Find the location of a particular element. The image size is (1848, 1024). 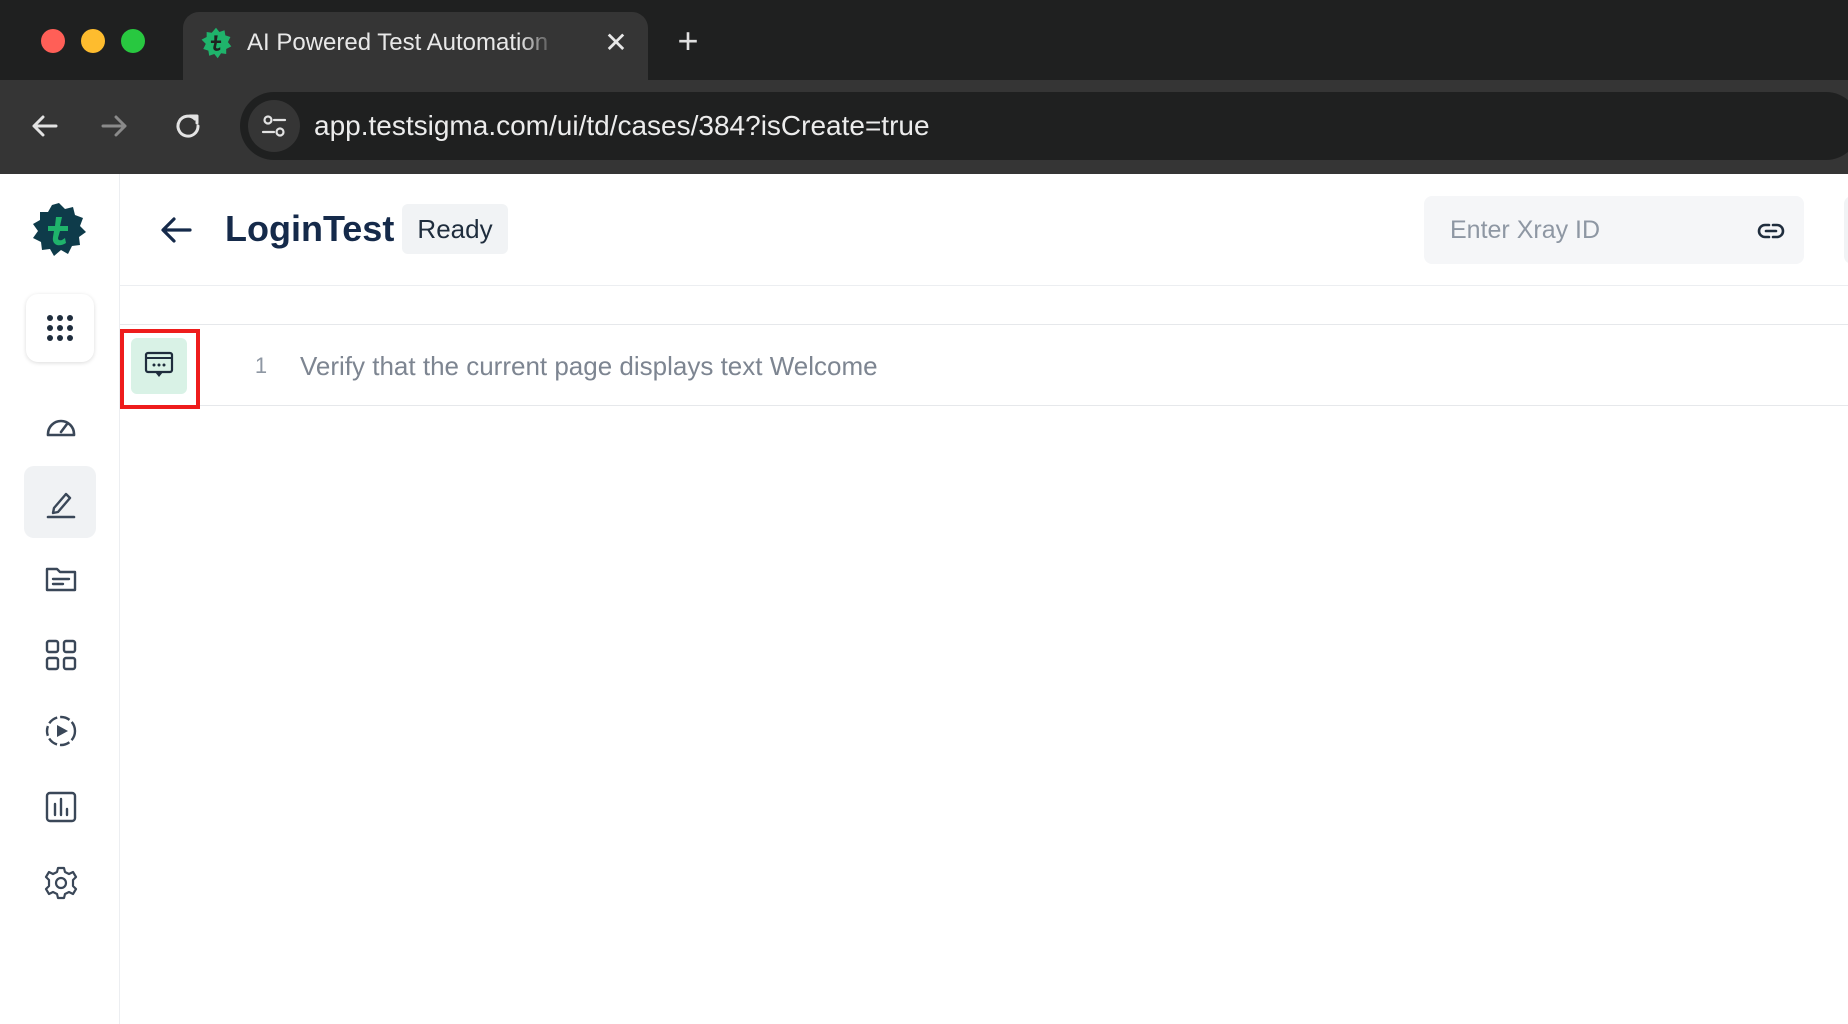

site-info-button is located at coordinates (274, 126).